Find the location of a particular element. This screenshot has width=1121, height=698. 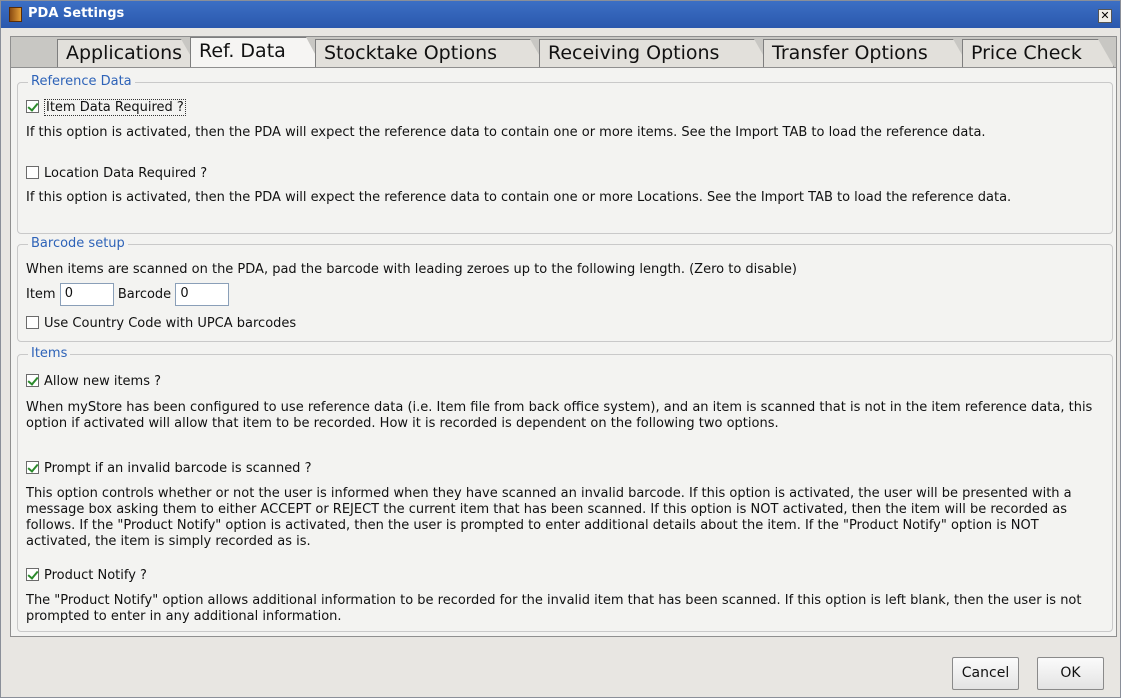

item-length-label: Item is located at coordinates (41, 294).